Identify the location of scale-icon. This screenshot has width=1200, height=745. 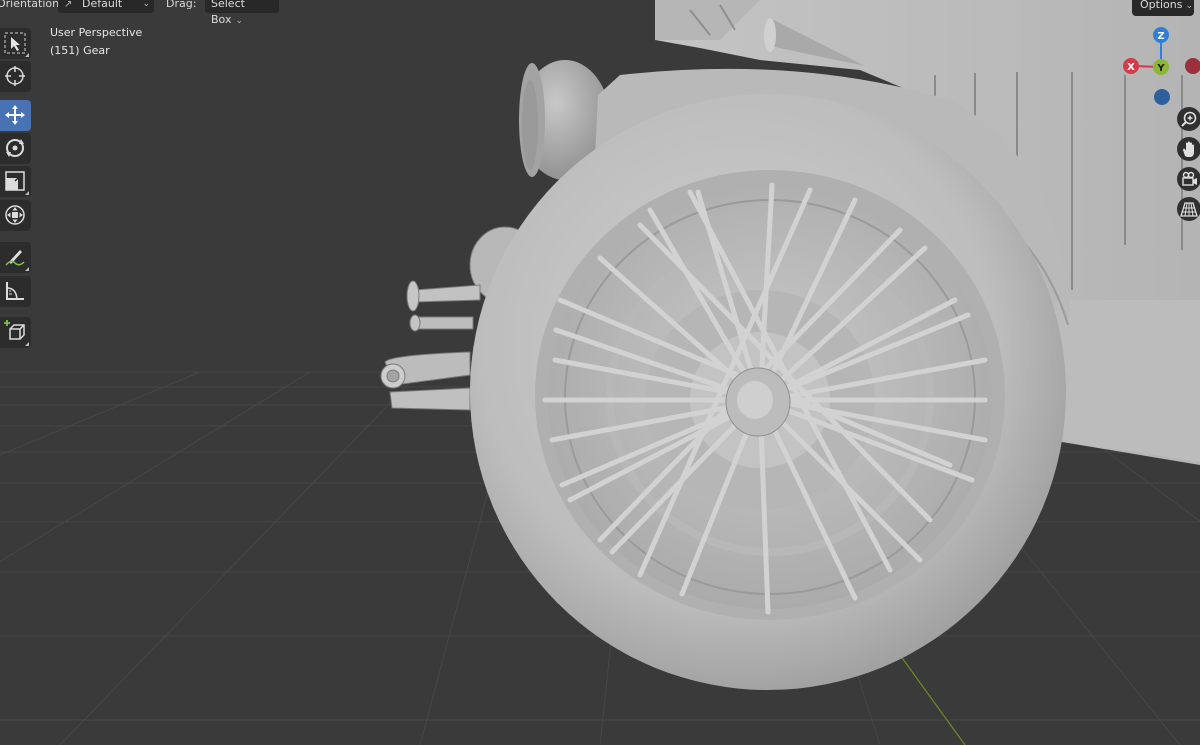
(15, 181).